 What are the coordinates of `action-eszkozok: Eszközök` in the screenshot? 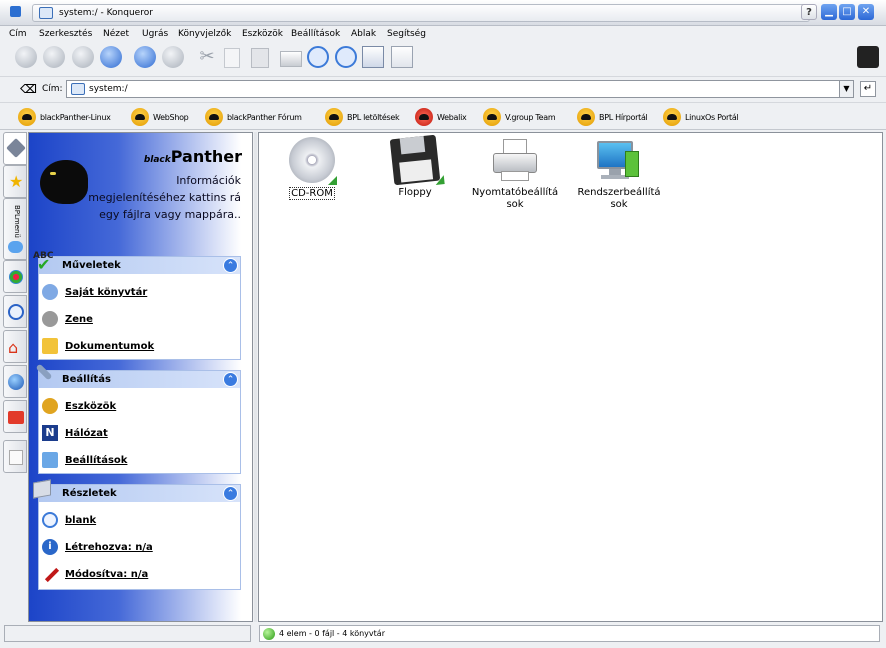 It's located at (79, 406).